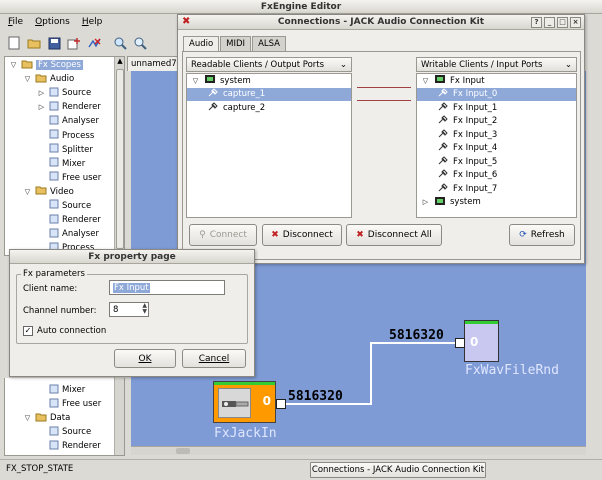 The image size is (602, 480). What do you see at coordinates (64, 135) in the screenshot?
I see `tree-item: Process` at bounding box center [64, 135].